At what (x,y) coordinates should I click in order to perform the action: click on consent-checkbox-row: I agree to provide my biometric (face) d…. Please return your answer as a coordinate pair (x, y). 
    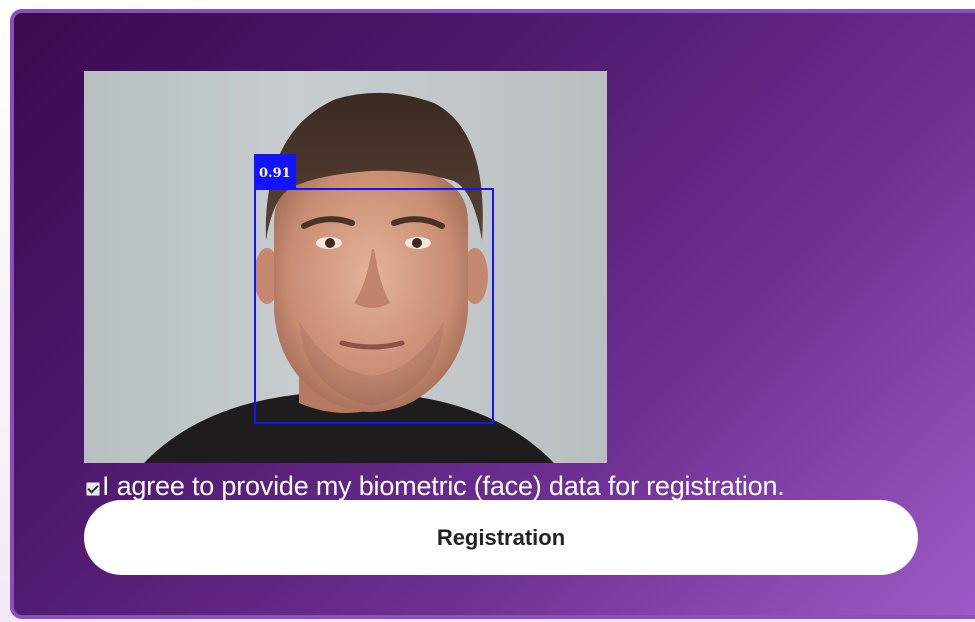
    Looking at the image, I should click on (435, 486).